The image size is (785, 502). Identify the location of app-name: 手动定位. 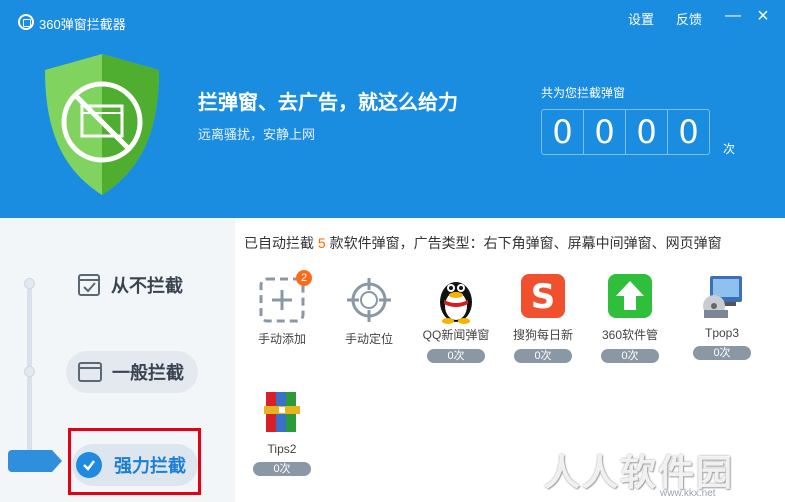
(368, 339).